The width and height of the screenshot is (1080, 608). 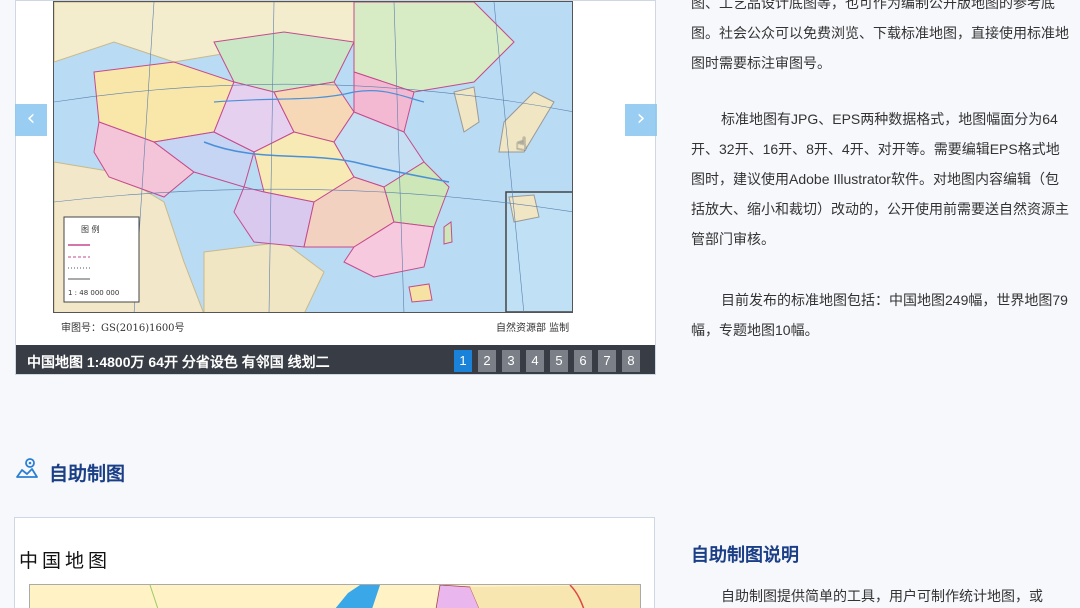 What do you see at coordinates (745, 555) in the screenshot?
I see `custom-map-heading: 自助制图说明` at bounding box center [745, 555].